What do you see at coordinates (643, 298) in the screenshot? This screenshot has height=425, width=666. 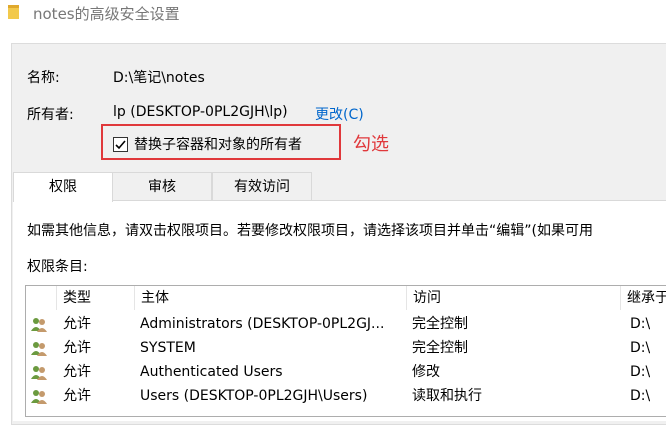 I see `column-header-inherited: 继承于` at bounding box center [643, 298].